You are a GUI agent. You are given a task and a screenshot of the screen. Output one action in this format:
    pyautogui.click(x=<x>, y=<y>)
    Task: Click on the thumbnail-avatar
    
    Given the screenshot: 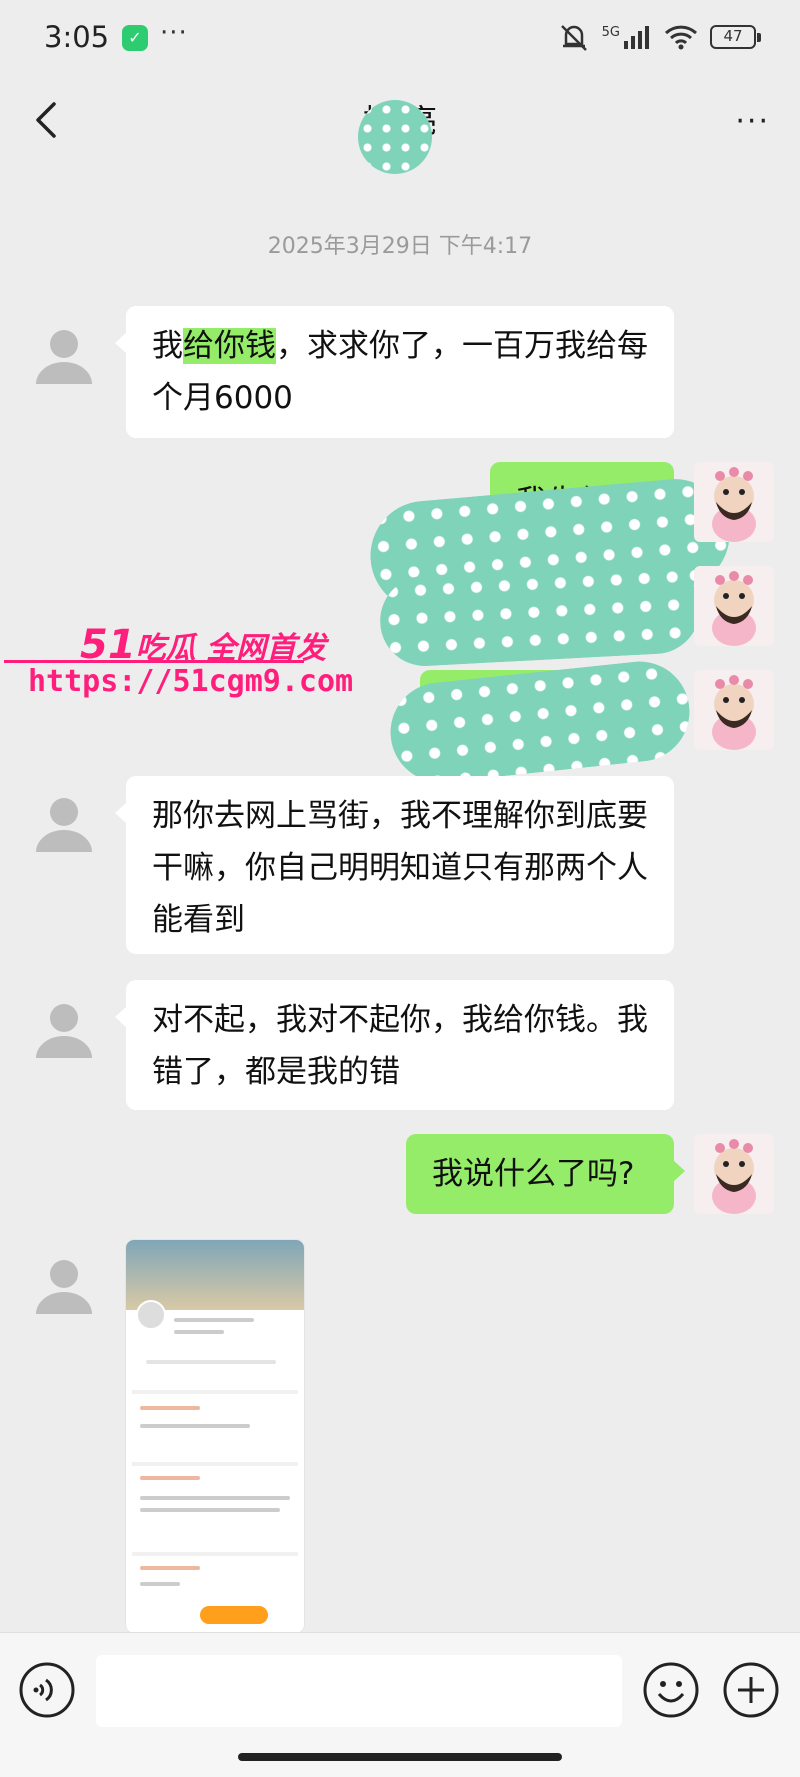 What is the action you would take?
    pyautogui.click(x=151, y=1315)
    